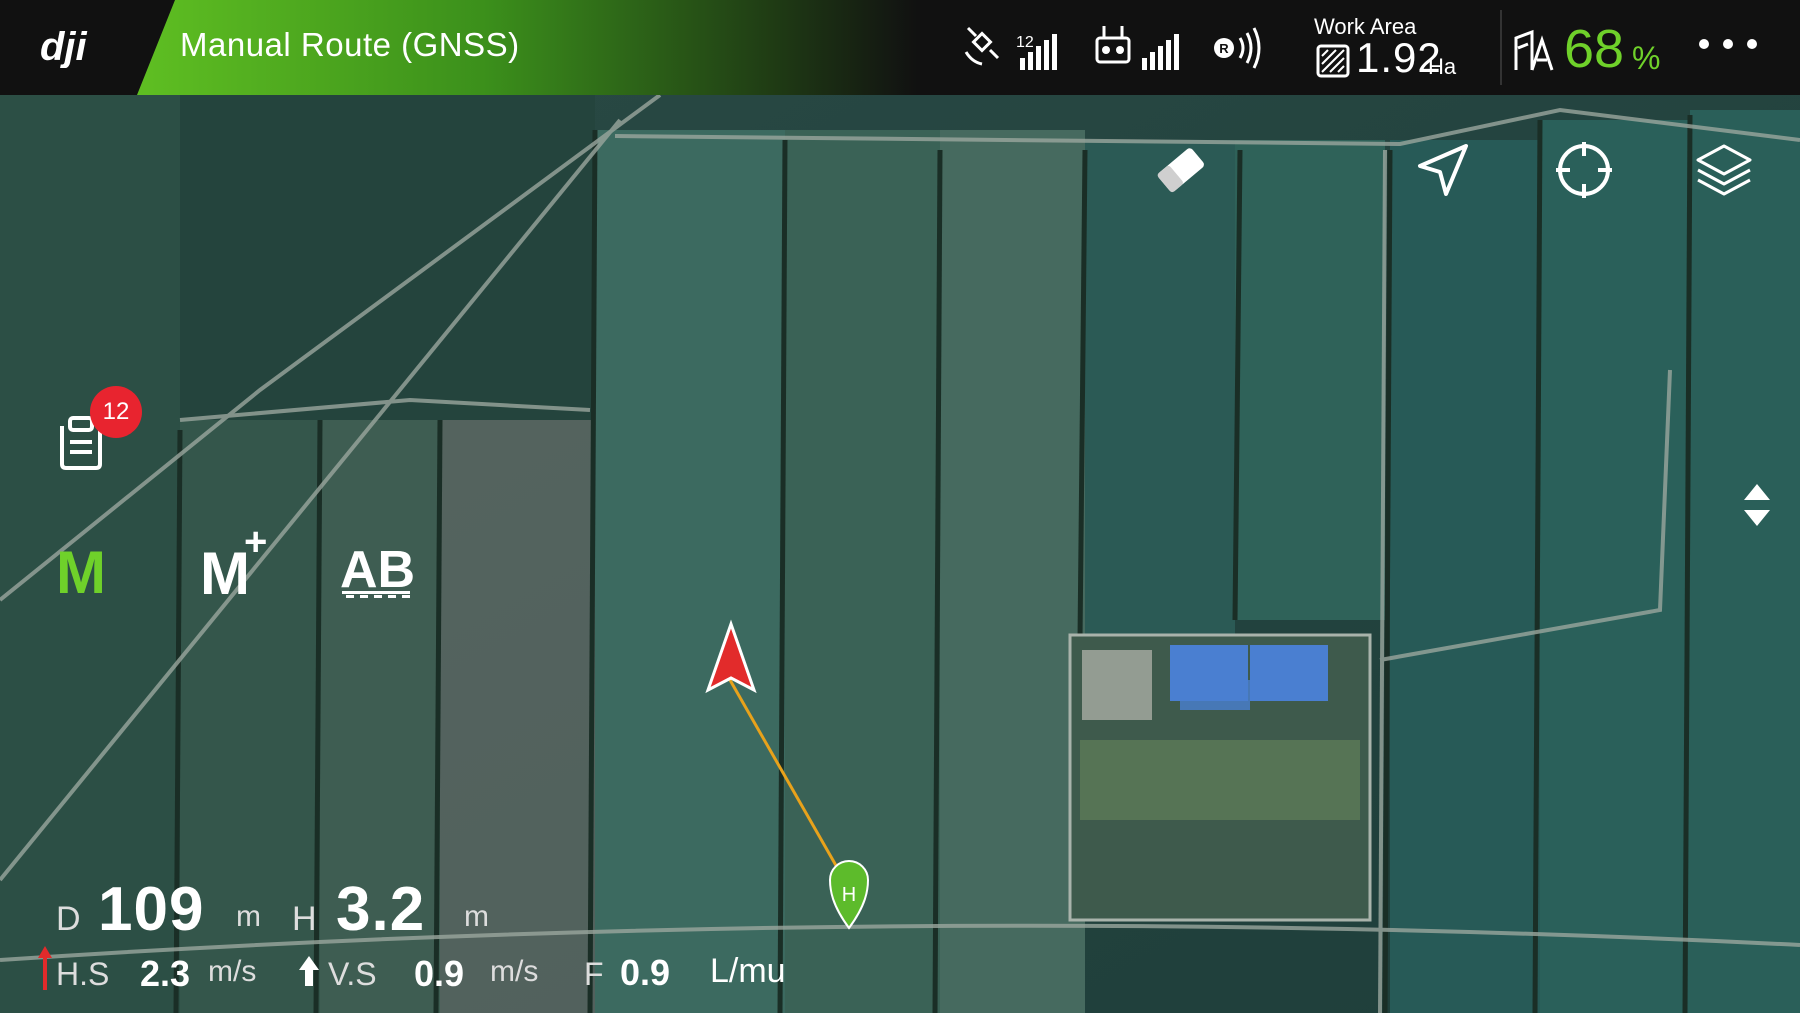  I want to click on distance-unit: m, so click(248, 916).